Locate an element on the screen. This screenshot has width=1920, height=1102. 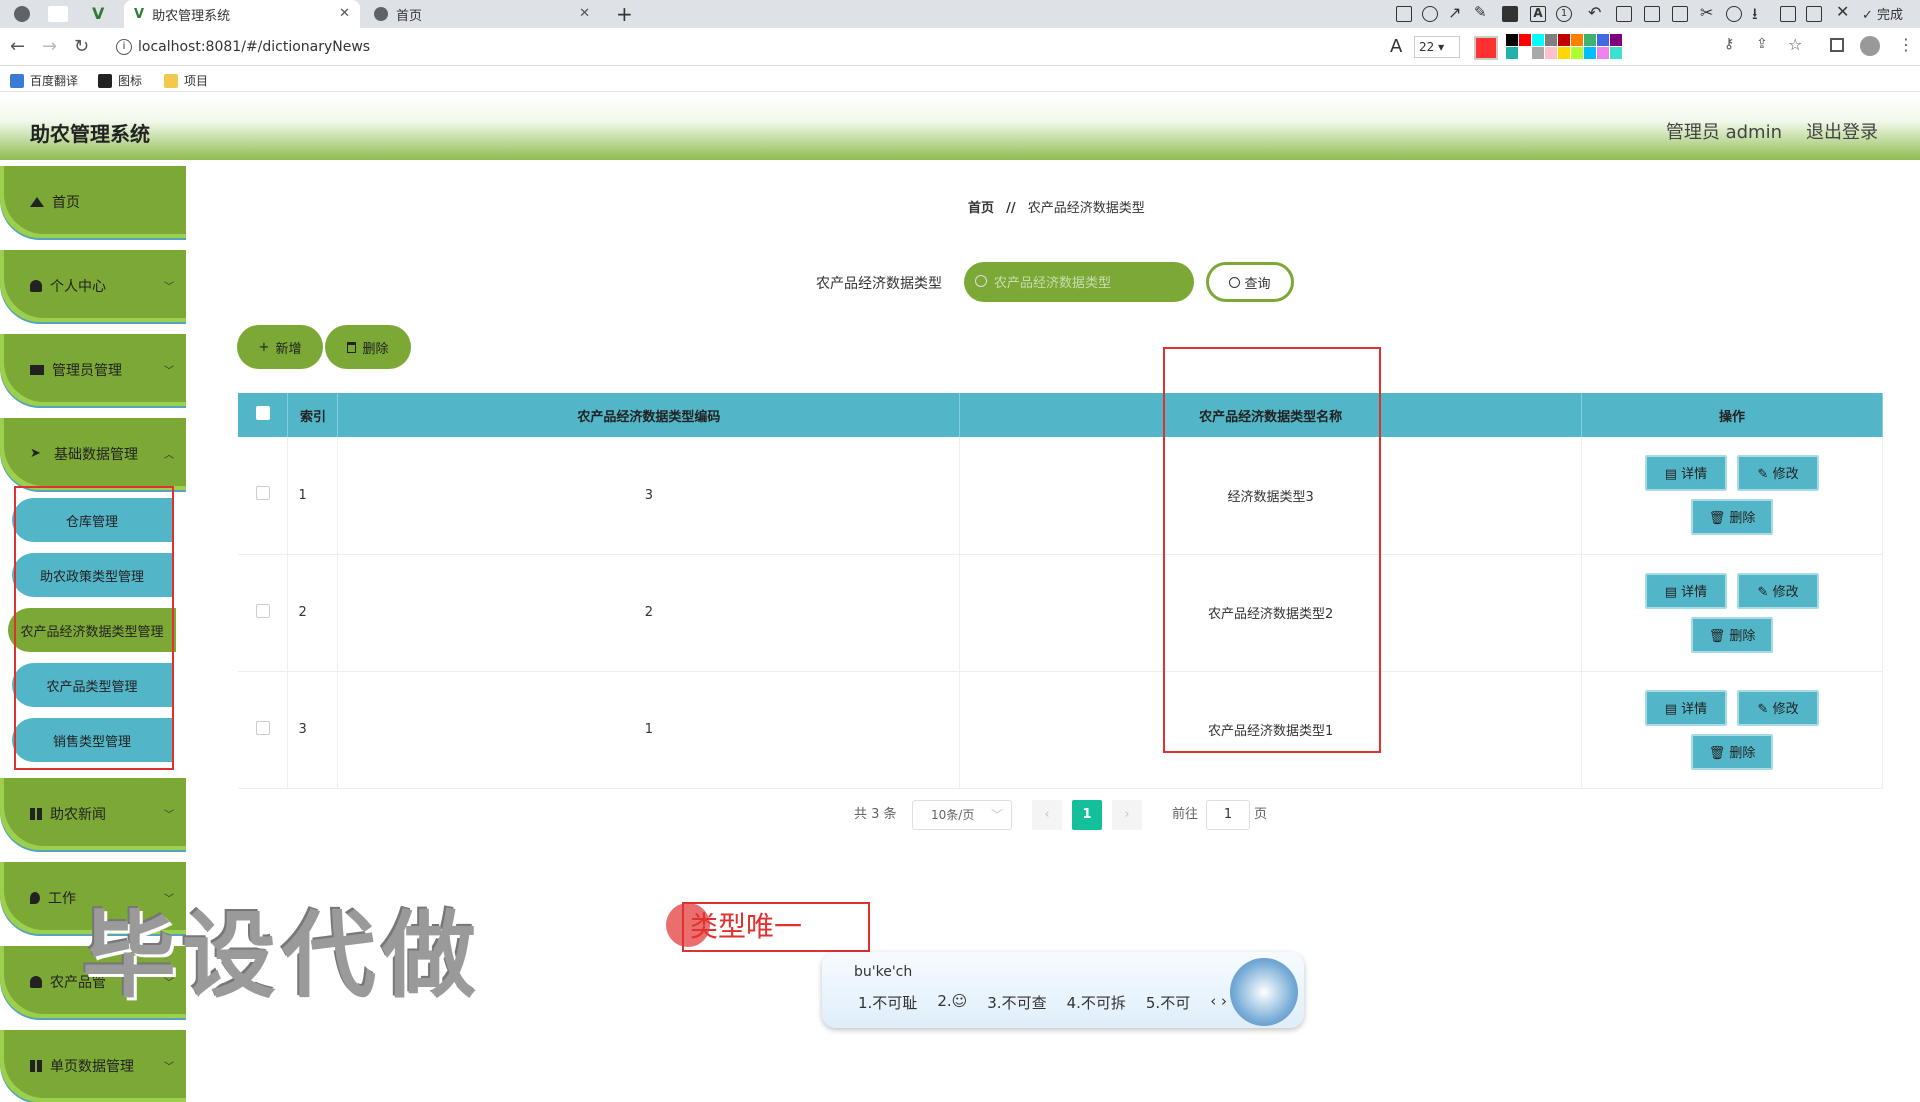
sidebar-item-admin: 管理员管理 ﹀ is located at coordinates (93, 370).